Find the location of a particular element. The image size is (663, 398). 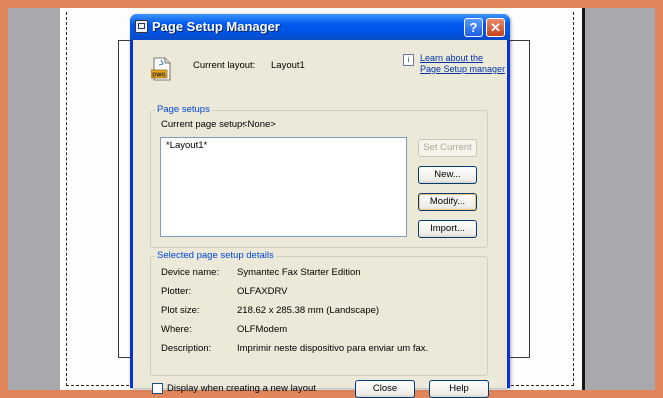

dialog-titlebar: Page Setup Manager ? ✕ is located at coordinates (320, 27).